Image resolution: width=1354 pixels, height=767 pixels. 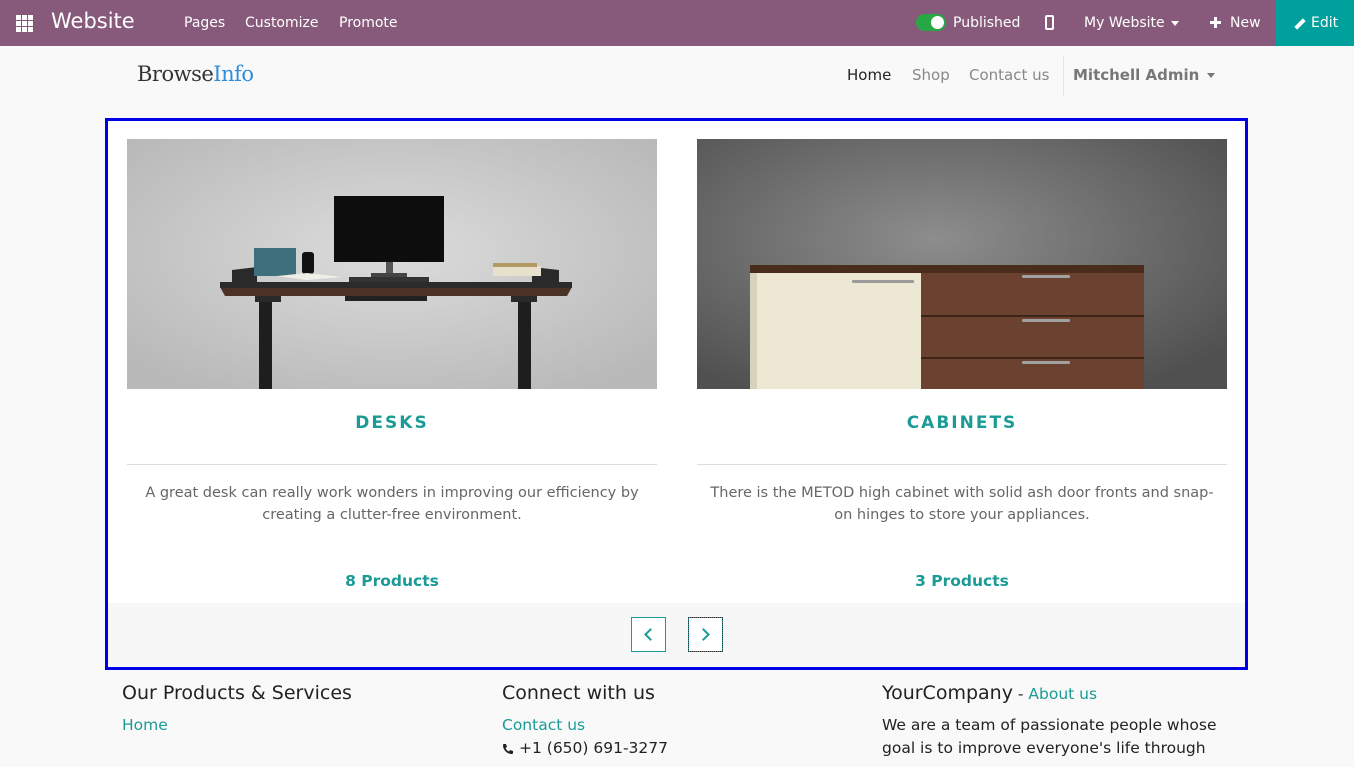 What do you see at coordinates (175, 74) in the screenshot?
I see `logo-text-browse: Browse` at bounding box center [175, 74].